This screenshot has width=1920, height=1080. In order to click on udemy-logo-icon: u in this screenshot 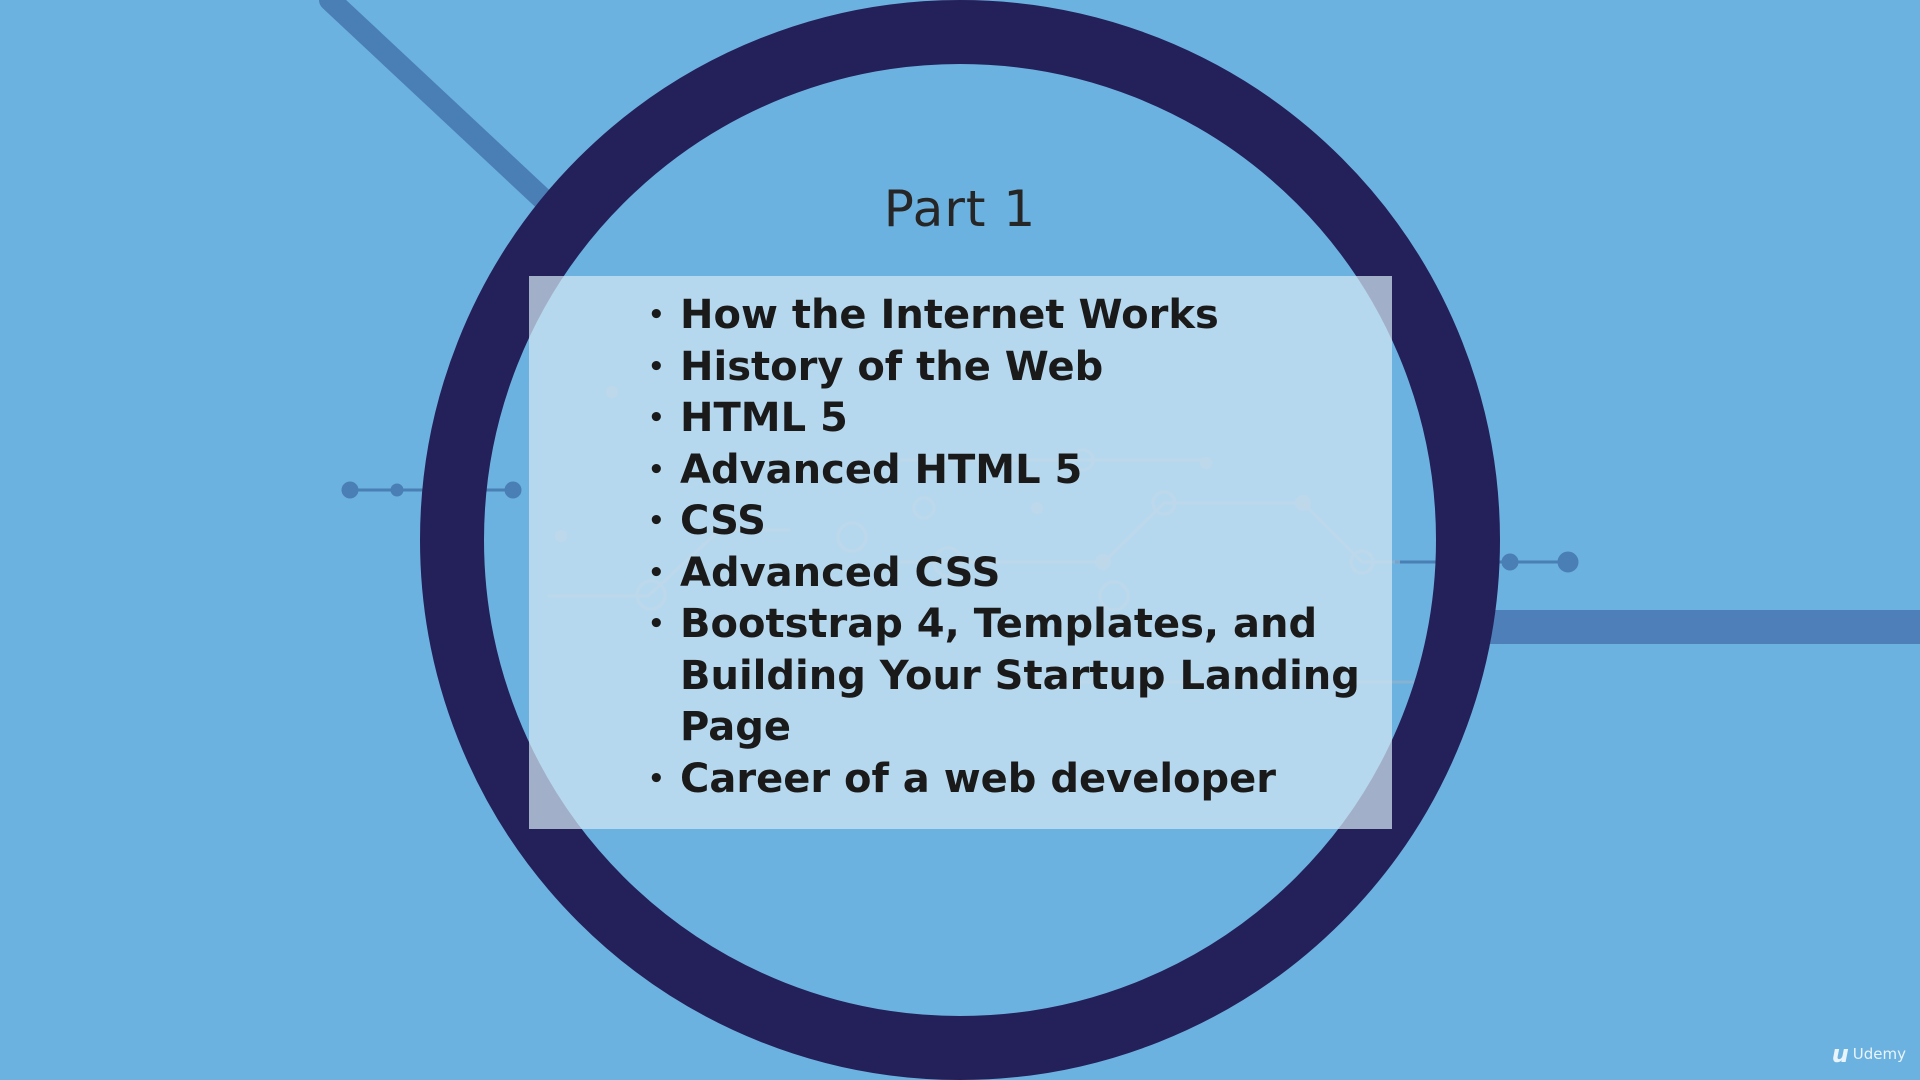, I will do `click(1840, 1054)`.